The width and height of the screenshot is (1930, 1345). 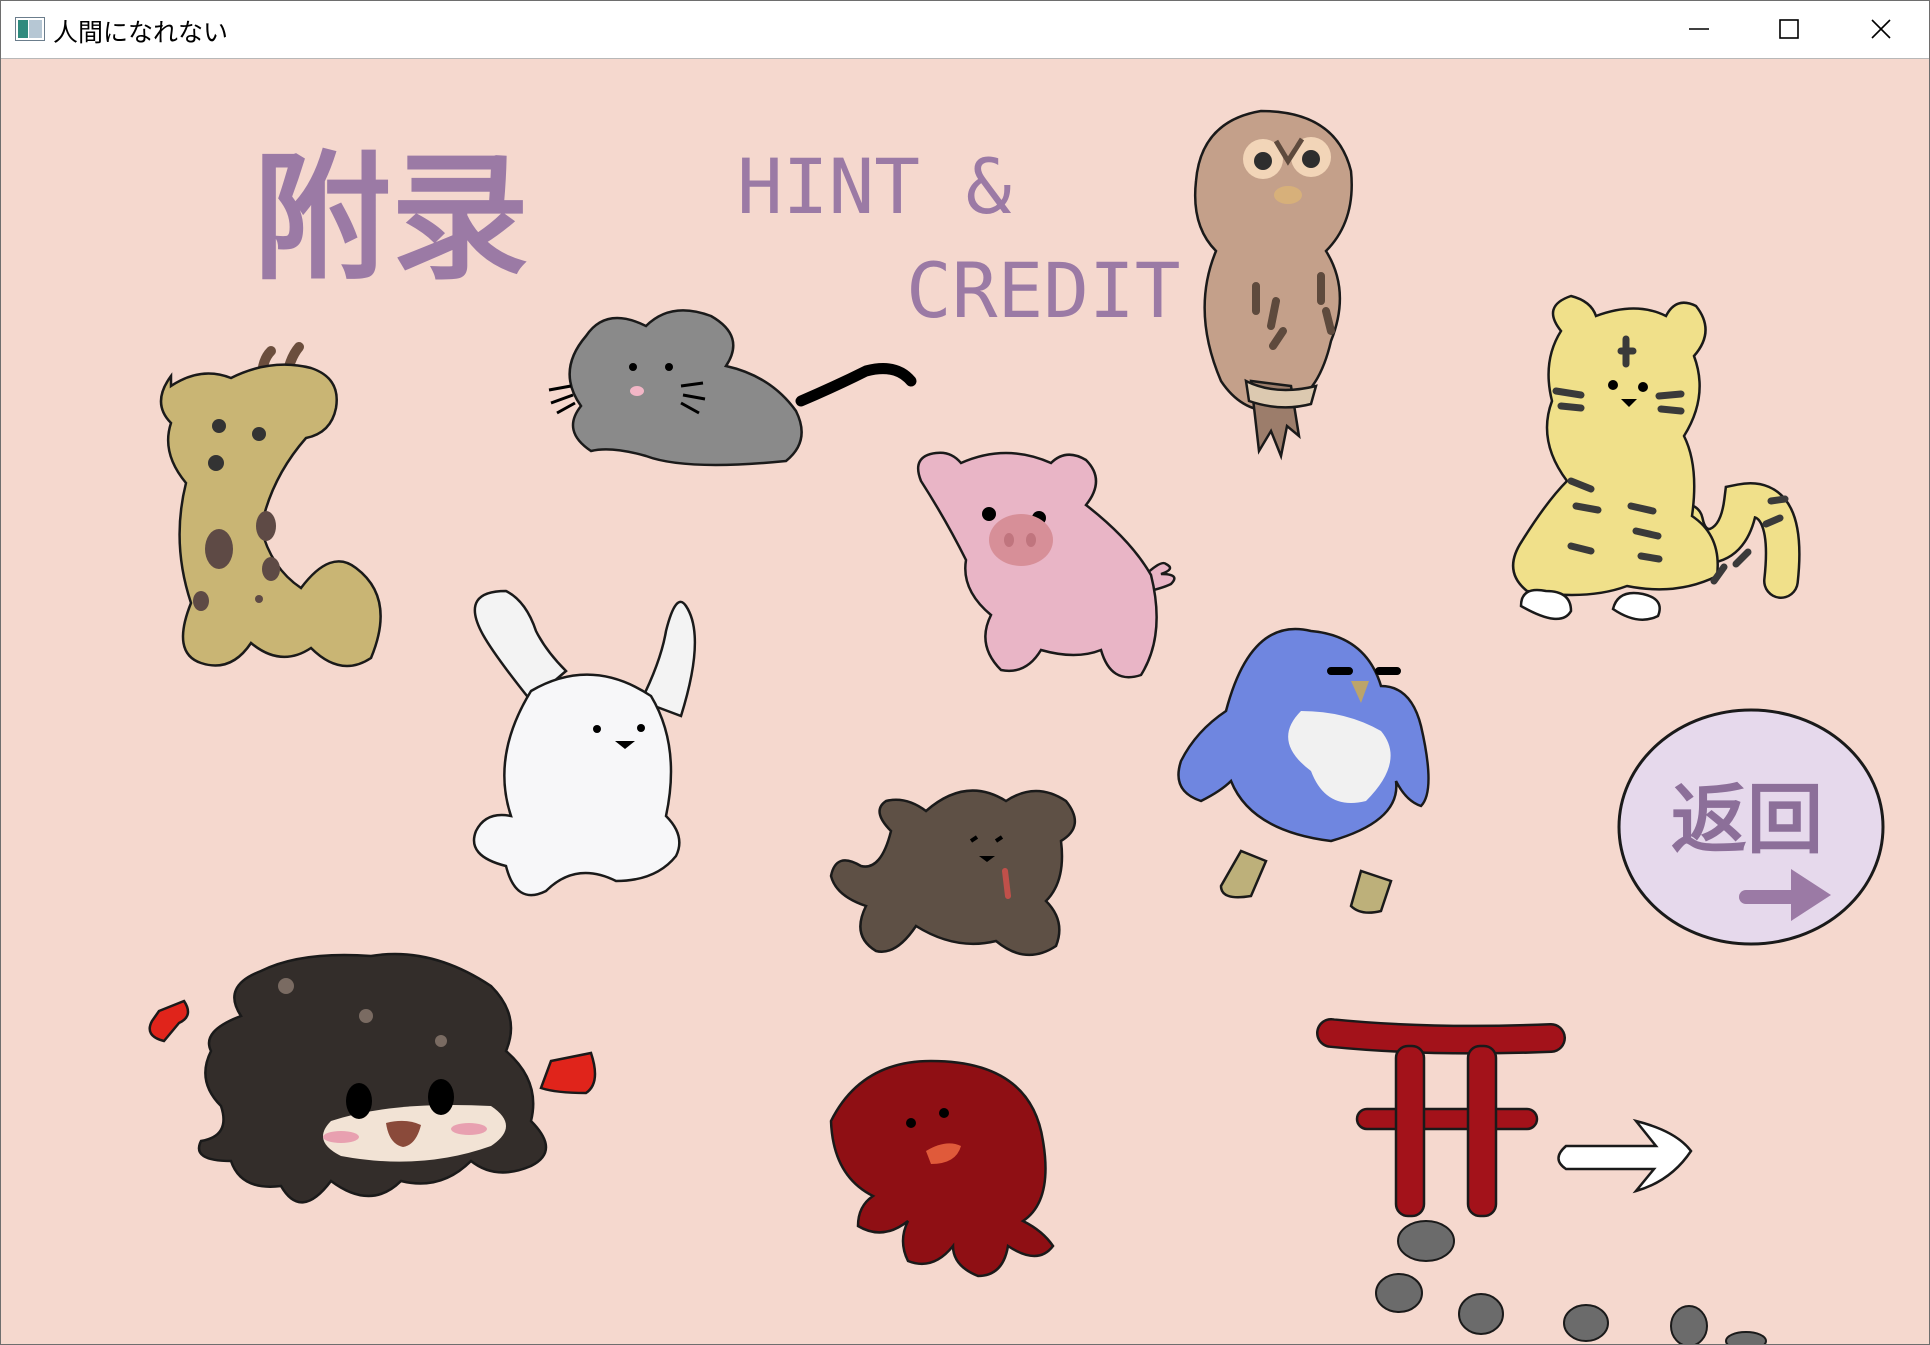 I want to click on subtitle-hint: HINT &, so click(x=874, y=186).